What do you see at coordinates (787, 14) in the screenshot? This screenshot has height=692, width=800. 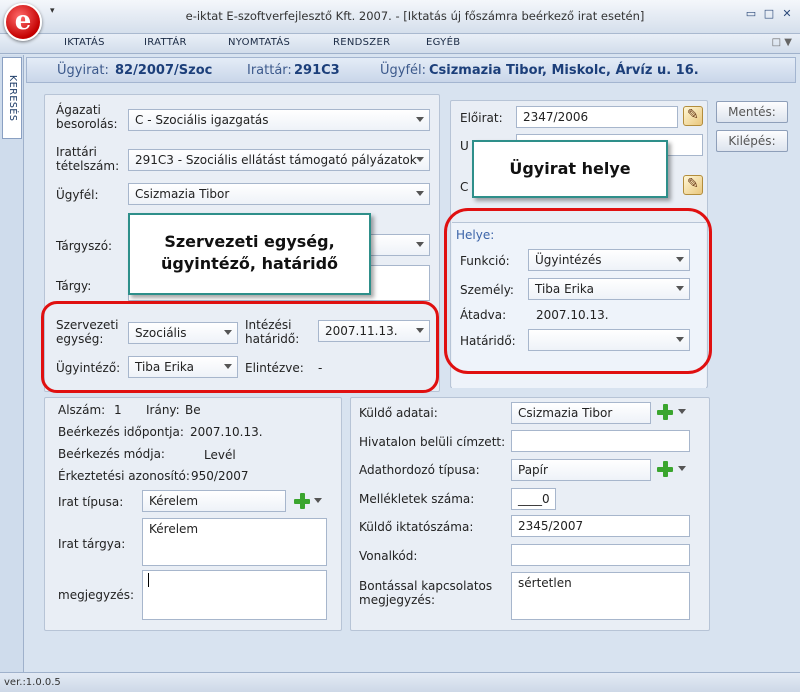 I see `close-button: ✕` at bounding box center [787, 14].